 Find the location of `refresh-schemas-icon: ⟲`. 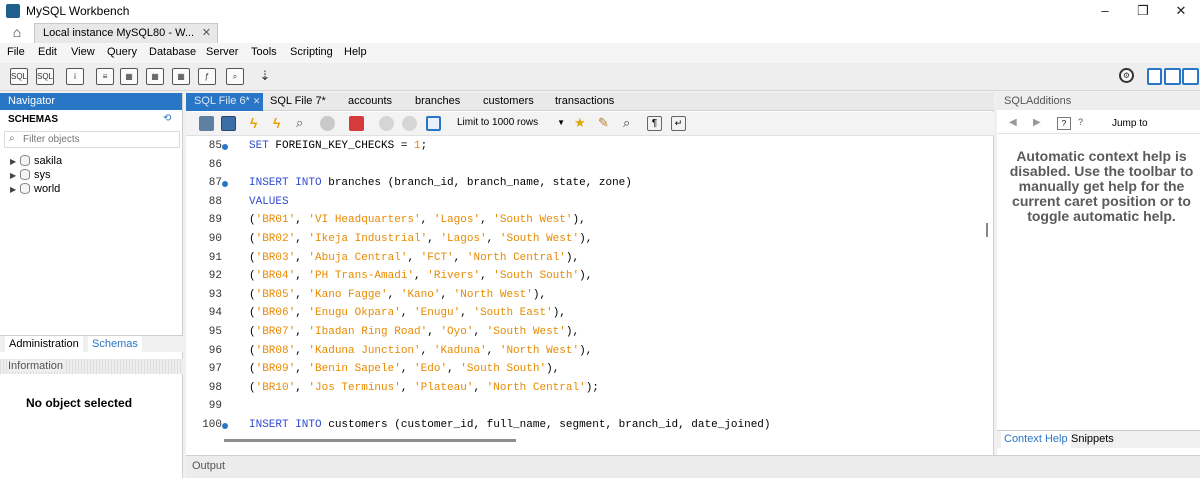

refresh-schemas-icon: ⟲ is located at coordinates (167, 118).